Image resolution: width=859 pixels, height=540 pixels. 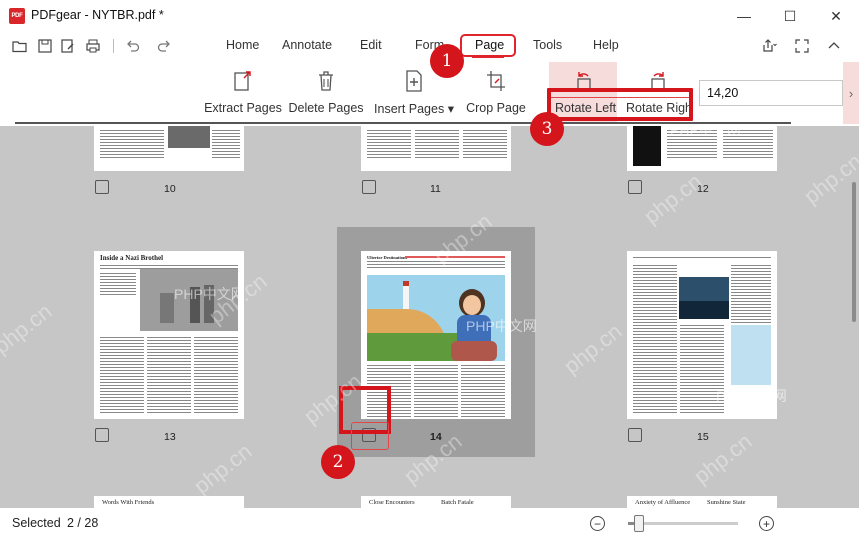 I want to click on save-as-icon, so click(x=68, y=46).